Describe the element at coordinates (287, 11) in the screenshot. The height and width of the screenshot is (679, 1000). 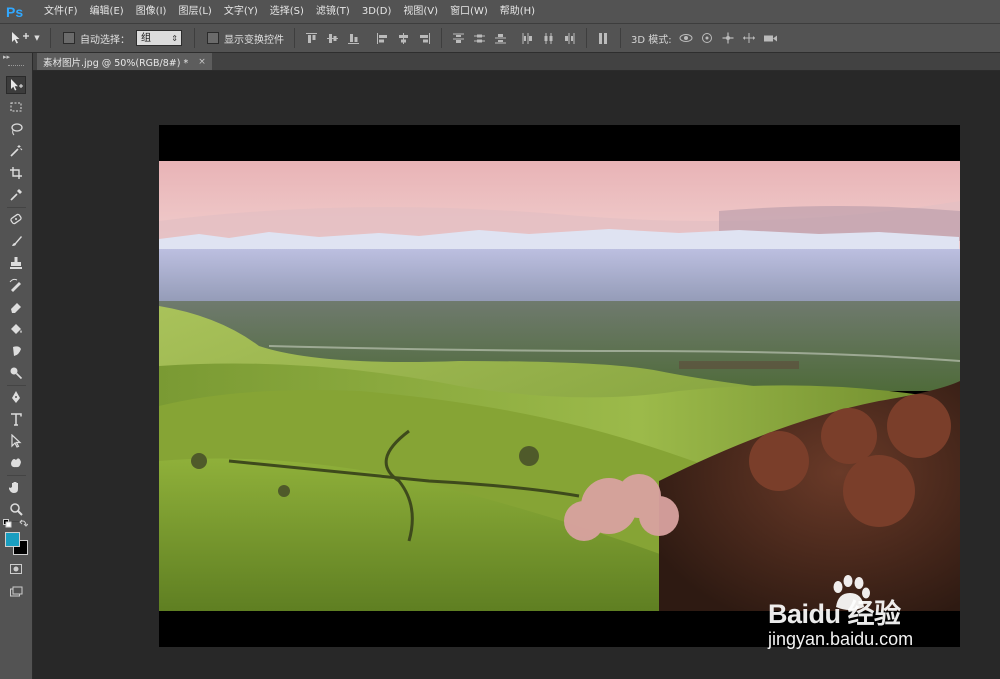
I see `menu-select: 选择(S)` at that location.